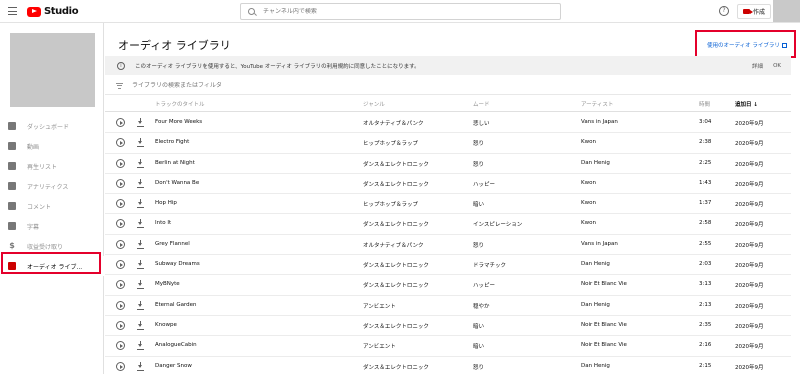  Describe the element at coordinates (175, 162) in the screenshot. I see `track-title: Berlin at Night` at that location.